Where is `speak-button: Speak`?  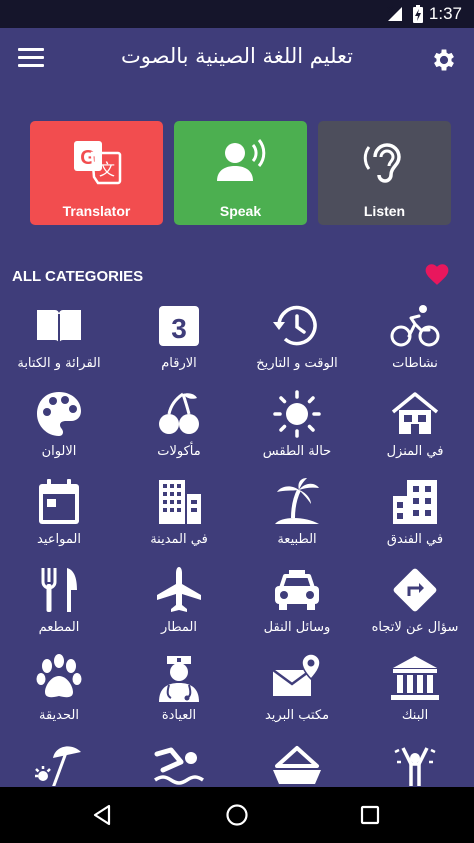
speak-button: Speak is located at coordinates (240, 173).